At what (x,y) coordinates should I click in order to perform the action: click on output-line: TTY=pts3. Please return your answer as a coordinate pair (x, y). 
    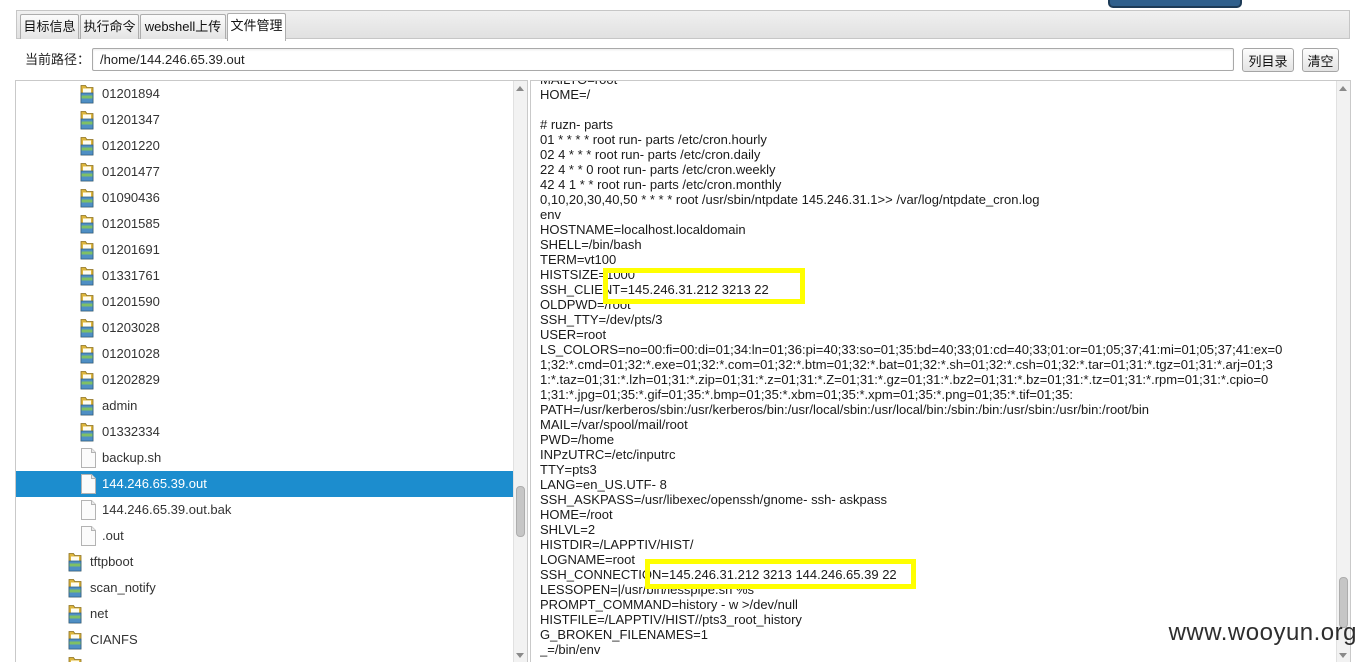
    Looking at the image, I should click on (568, 469).